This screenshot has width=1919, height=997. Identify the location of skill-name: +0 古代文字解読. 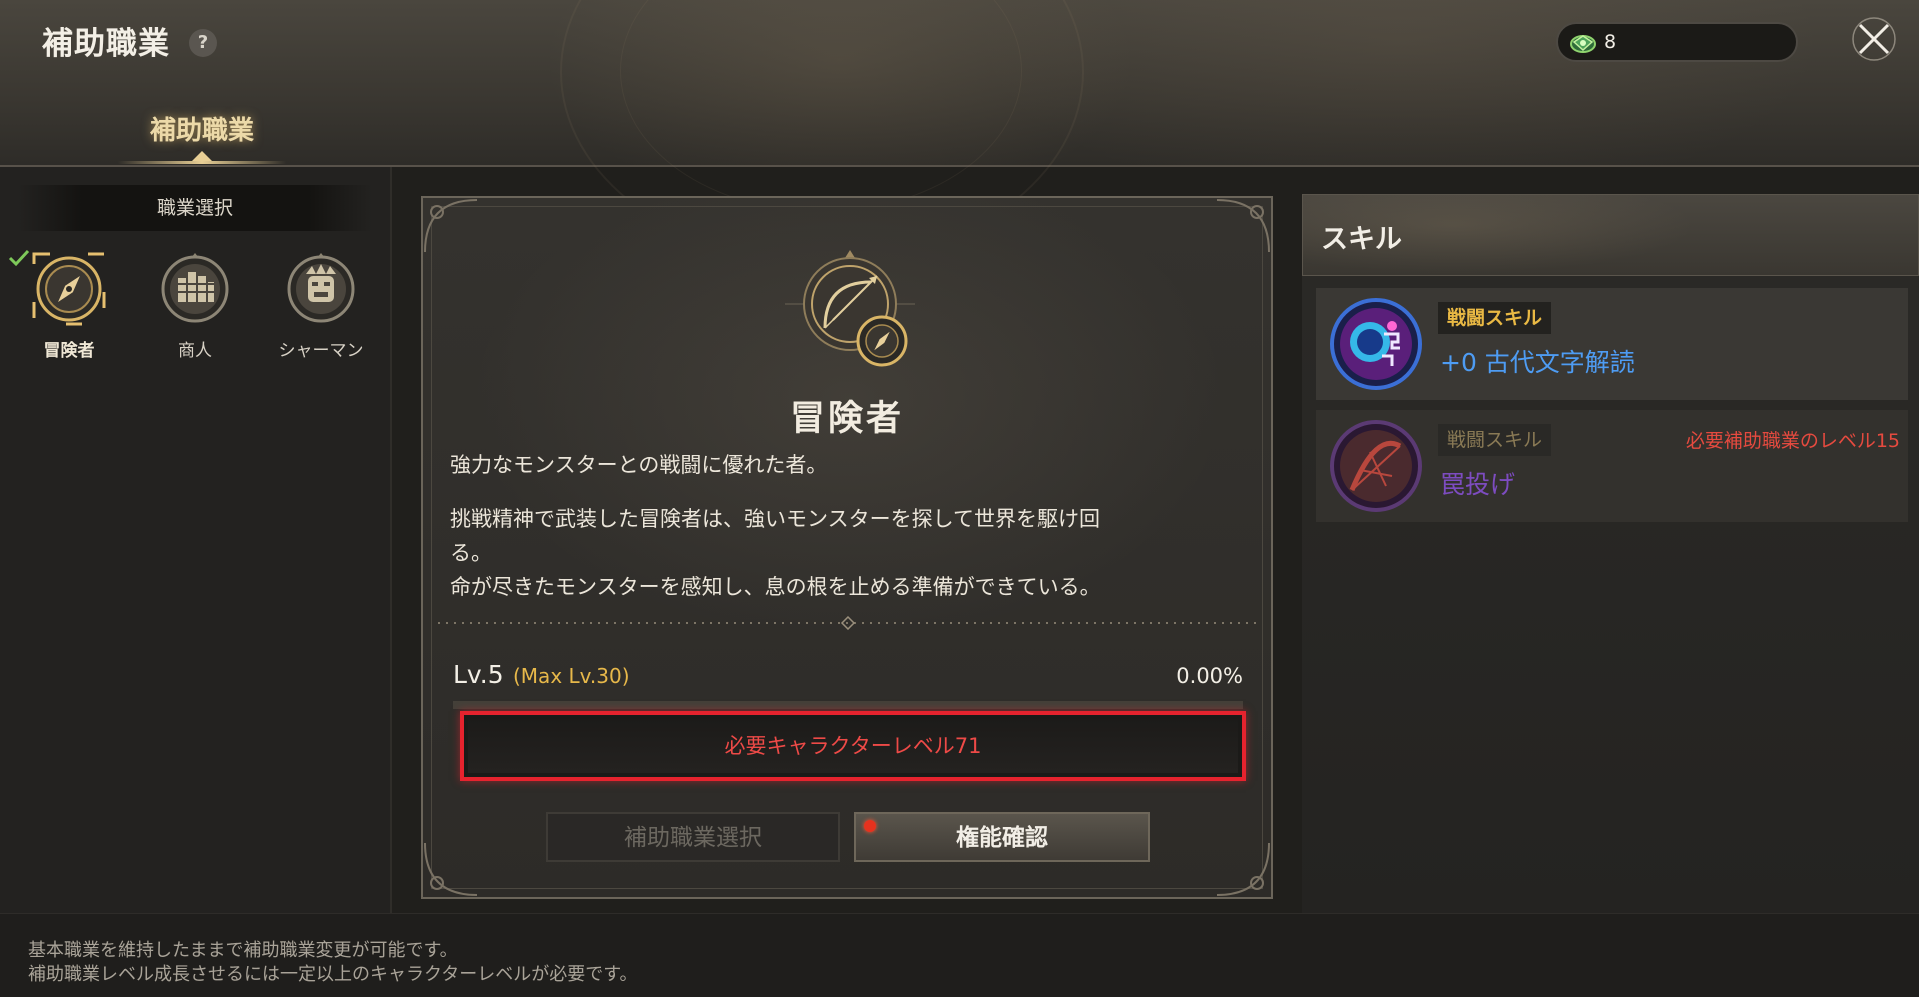
(1537, 362).